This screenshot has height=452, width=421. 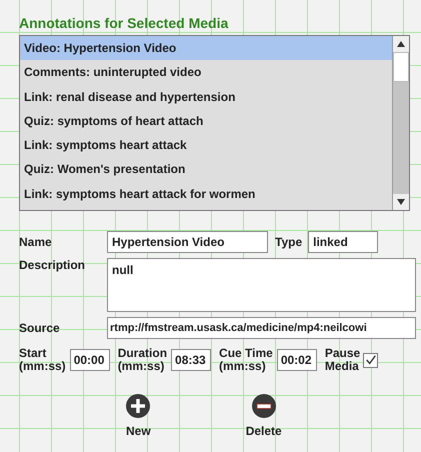 What do you see at coordinates (206, 48) in the screenshot?
I see `list-item: Video: Hypertension Video` at bounding box center [206, 48].